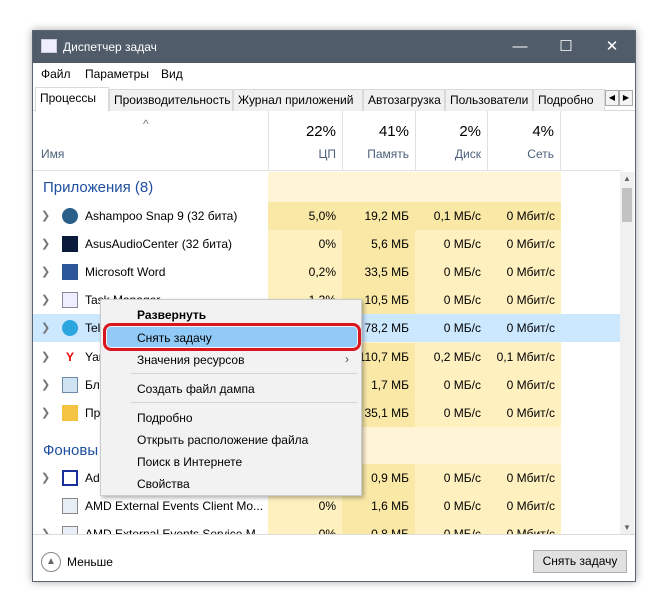  Describe the element at coordinates (569, 100) in the screenshot. I see `tab-details: Подробно` at that location.